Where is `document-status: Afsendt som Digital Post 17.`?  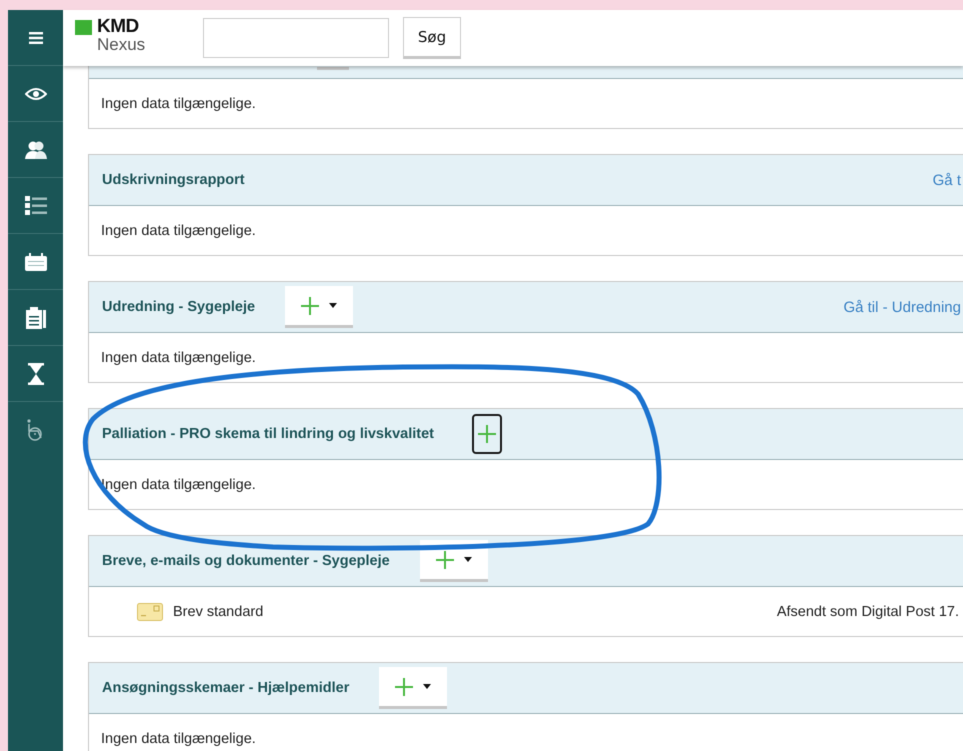
document-status: Afsendt som Digital Post 17. is located at coordinates (868, 612).